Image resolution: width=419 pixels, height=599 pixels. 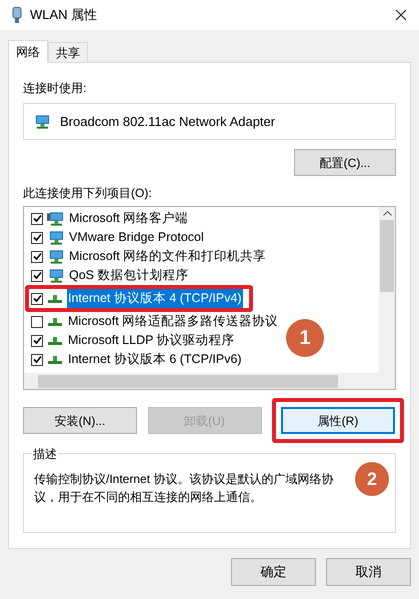 I want to click on field-label: 连接时使用:, so click(x=55, y=88).